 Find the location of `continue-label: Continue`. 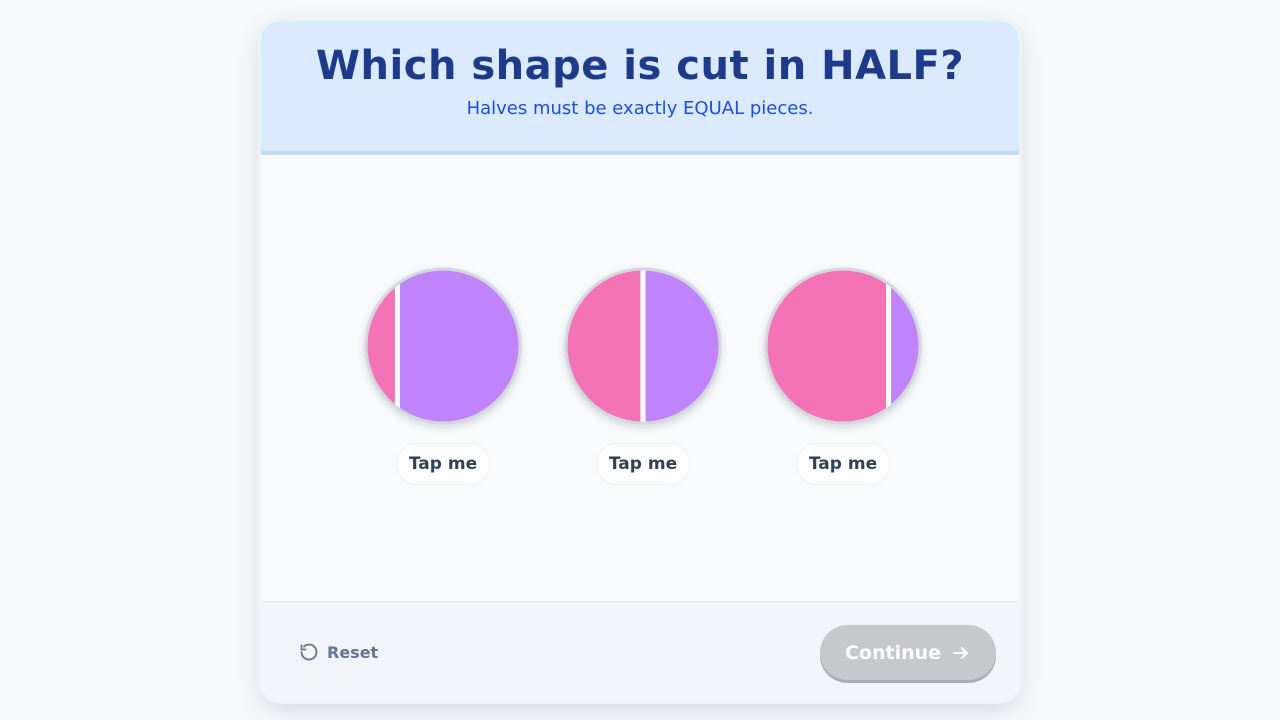

continue-label: Continue is located at coordinates (893, 652).